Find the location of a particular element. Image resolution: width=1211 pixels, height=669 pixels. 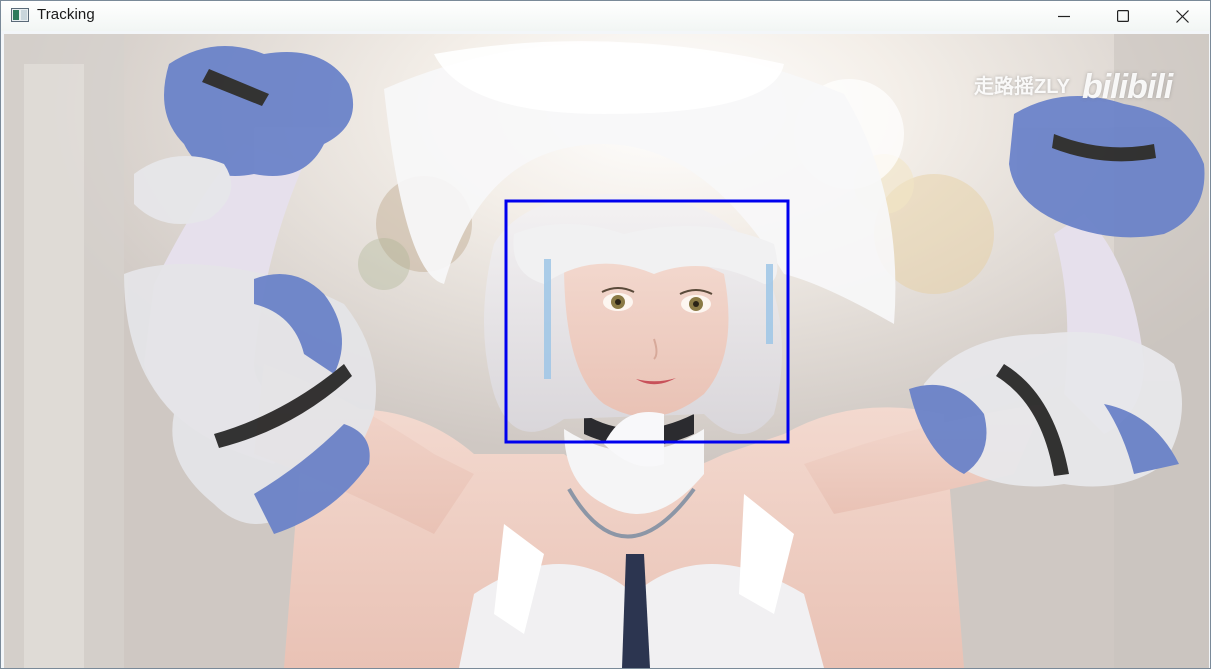

maximize-button is located at coordinates (1123, 16).